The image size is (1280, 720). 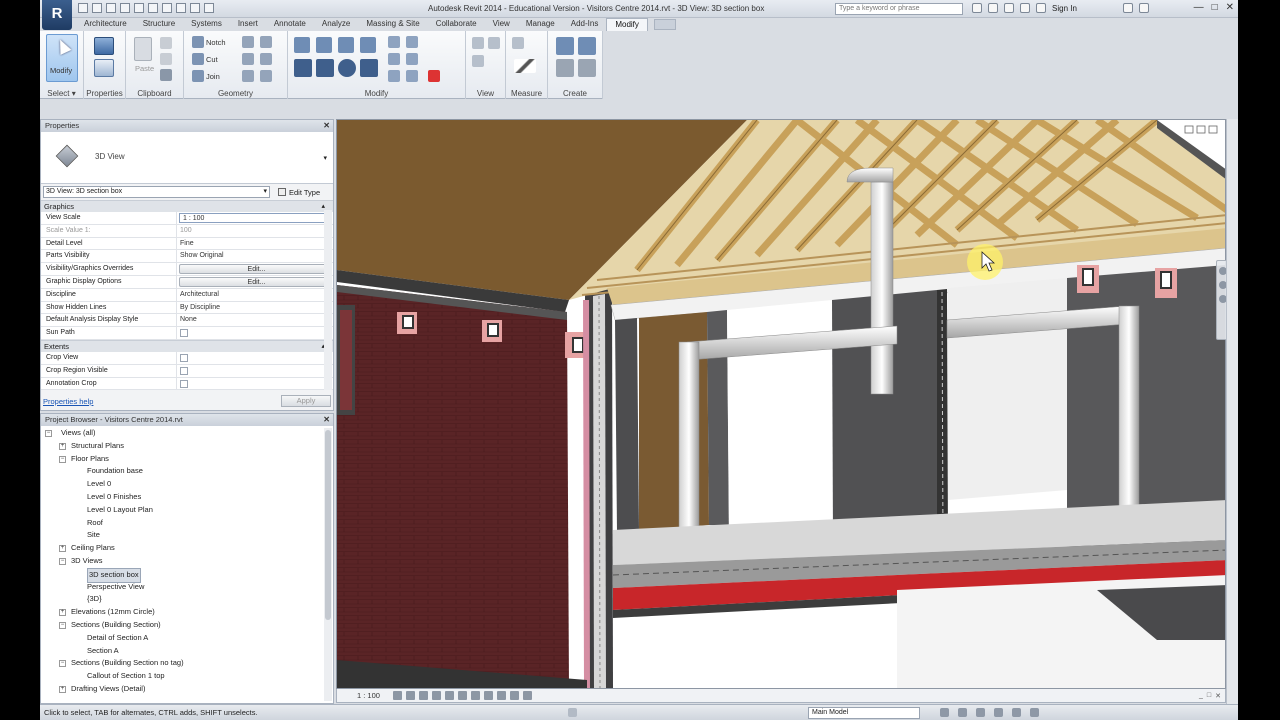 What do you see at coordinates (167, 8) in the screenshot?
I see `text-icon` at bounding box center [167, 8].